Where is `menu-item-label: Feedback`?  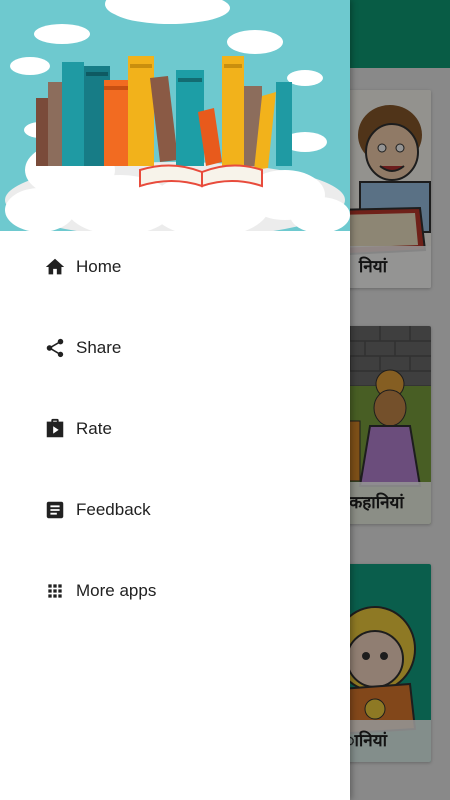 menu-item-label: Feedback is located at coordinates (113, 509).